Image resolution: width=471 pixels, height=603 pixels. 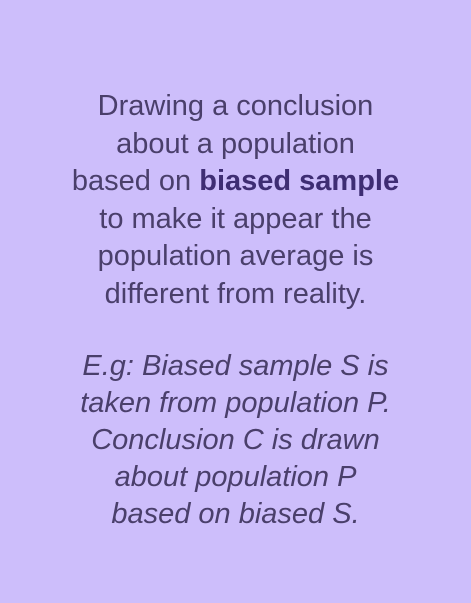 What do you see at coordinates (299, 181) in the screenshot?
I see `biased-sample-term: biased sample` at bounding box center [299, 181].